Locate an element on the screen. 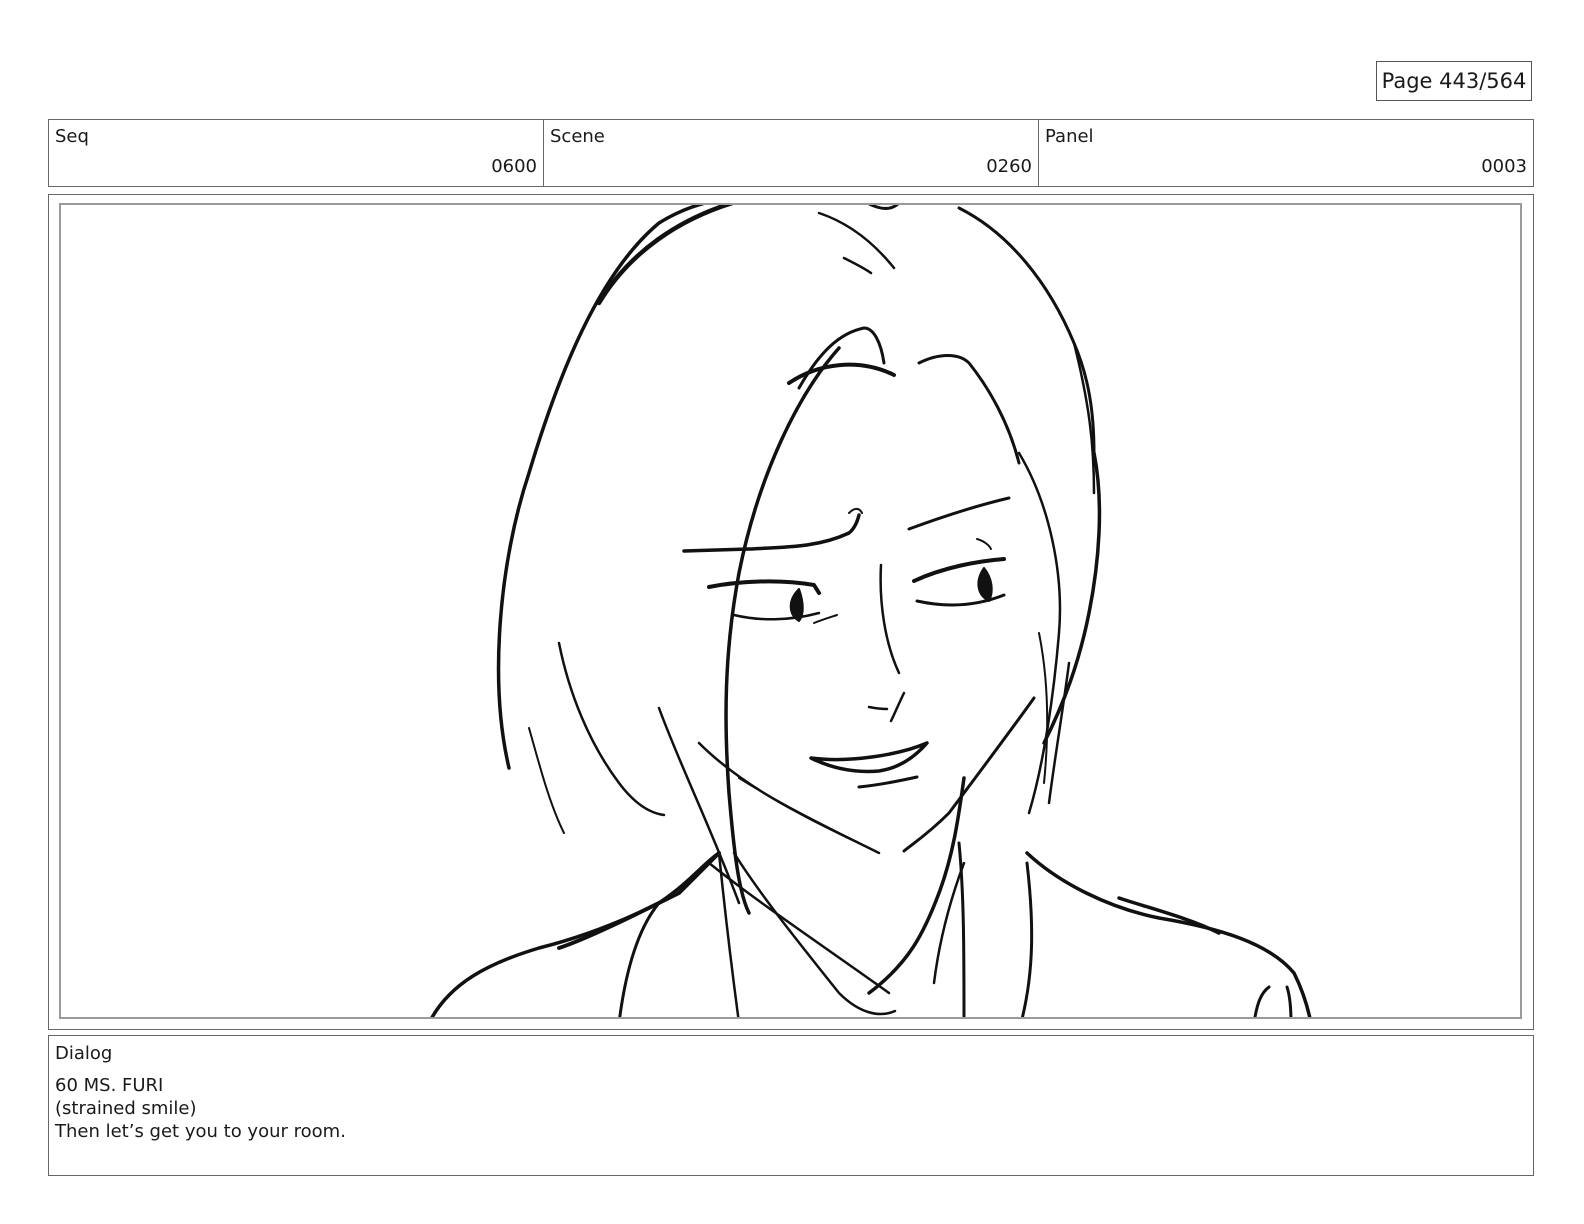 Image resolution: width=1584 pixels, height=1224 pixels. scene-label: Scene is located at coordinates (577, 136).